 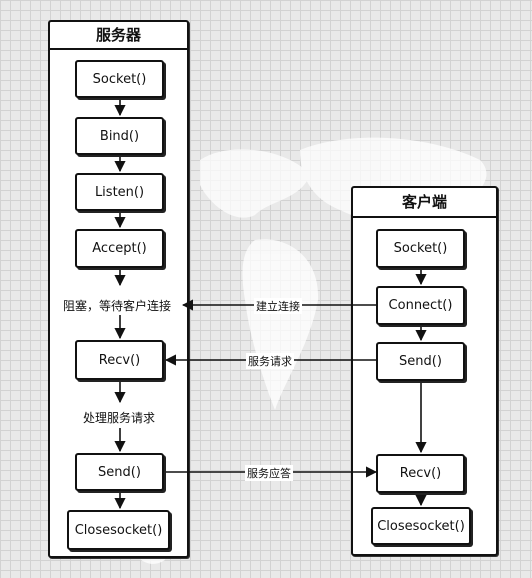 What do you see at coordinates (420, 473) in the screenshot?
I see `client-recv-box: Recv()` at bounding box center [420, 473].